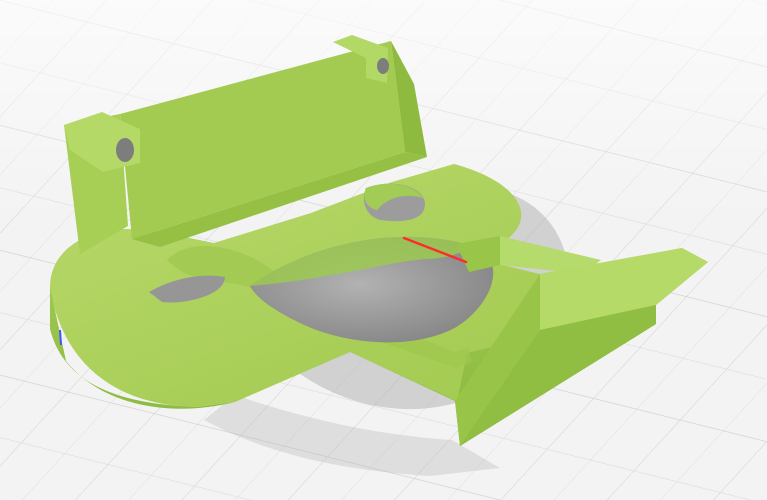 The width and height of the screenshot is (767, 500). What do you see at coordinates (60, 337) in the screenshot?
I see `edge-accent` at bounding box center [60, 337].